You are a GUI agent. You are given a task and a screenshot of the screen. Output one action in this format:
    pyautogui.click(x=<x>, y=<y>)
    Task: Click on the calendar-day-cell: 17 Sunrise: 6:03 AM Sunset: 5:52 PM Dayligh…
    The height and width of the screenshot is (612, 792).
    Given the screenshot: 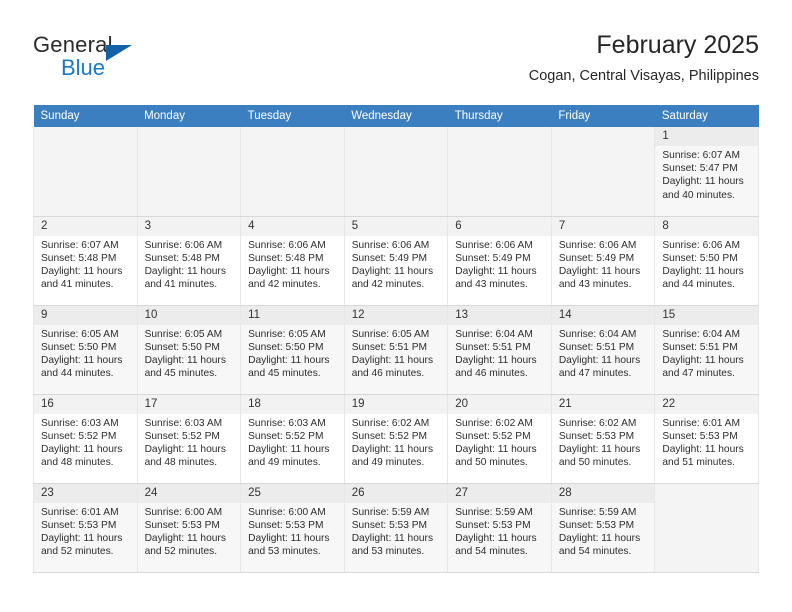 What is the action you would take?
    pyautogui.click(x=189, y=439)
    